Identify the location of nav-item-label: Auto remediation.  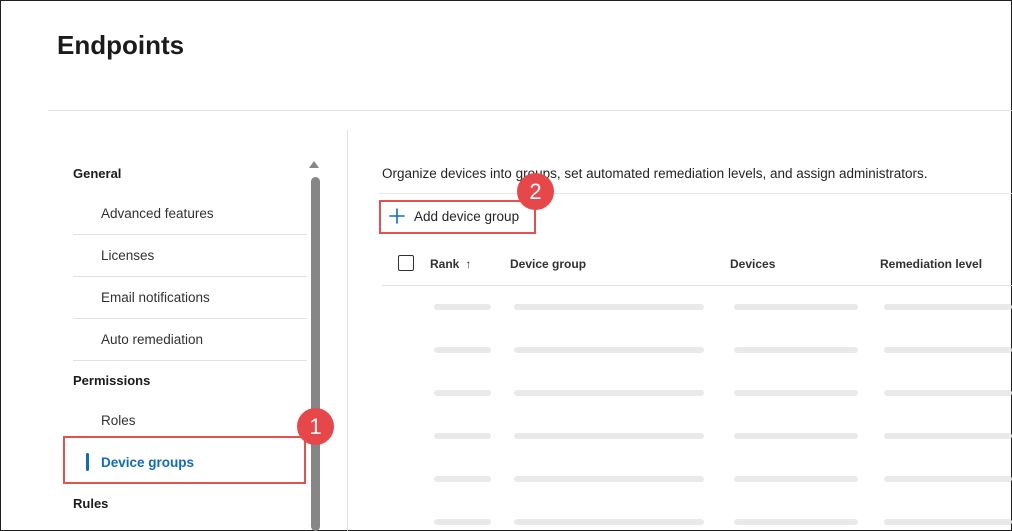
(152, 339).